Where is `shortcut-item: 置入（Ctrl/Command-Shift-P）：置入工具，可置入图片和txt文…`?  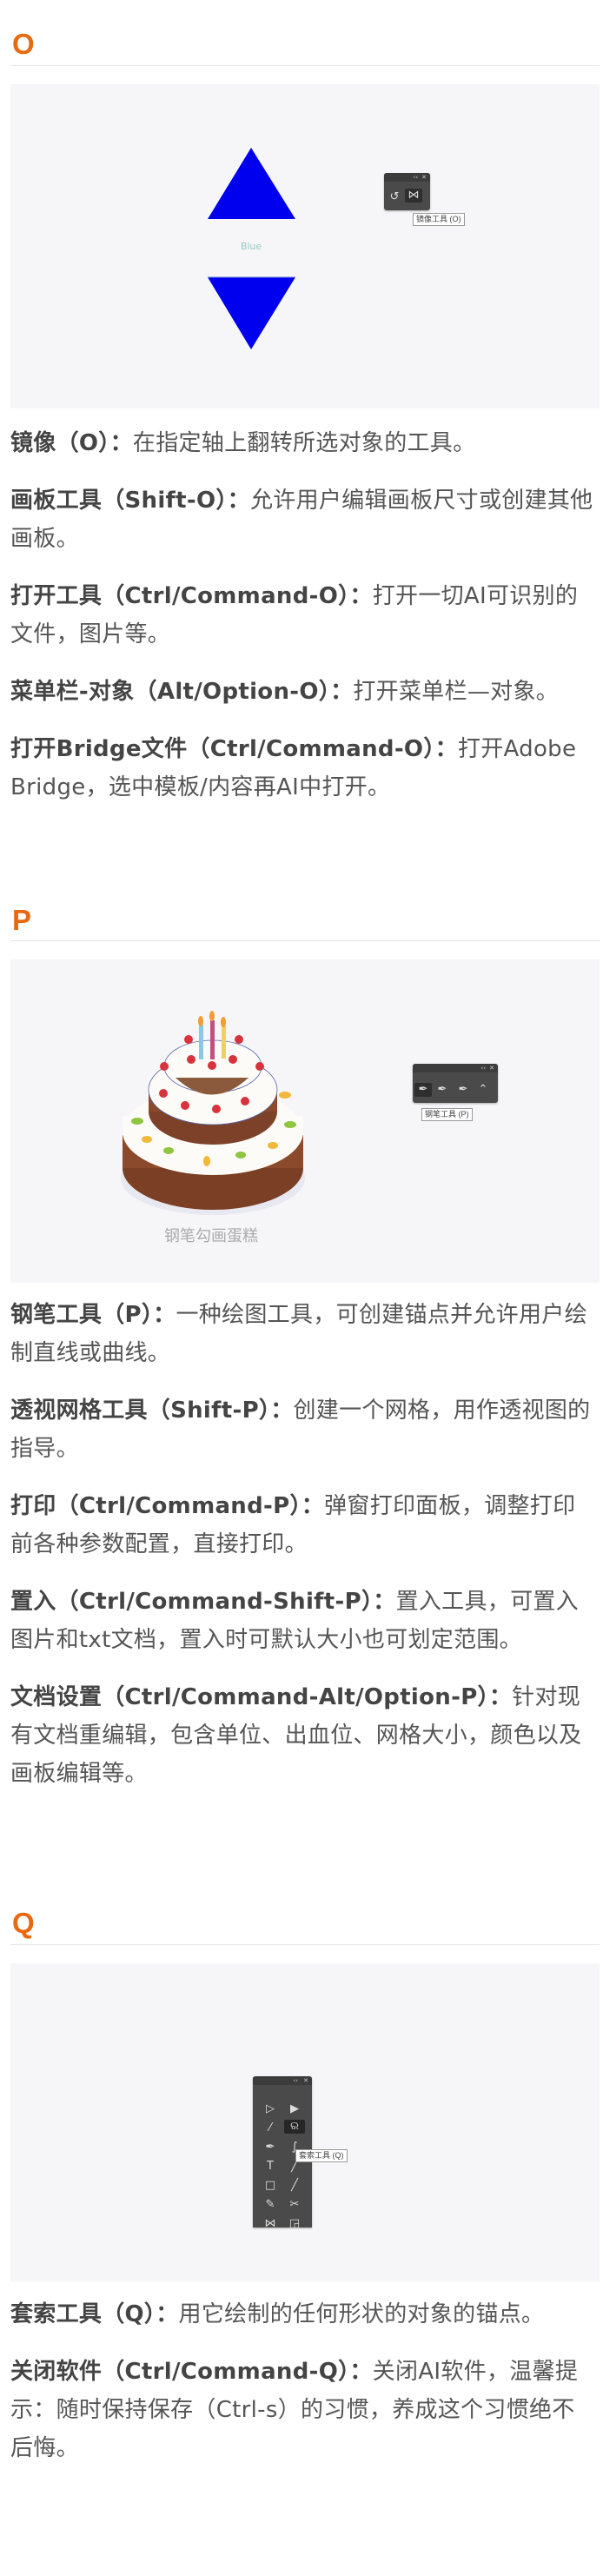 shortcut-item: 置入（Ctrl/Command-Shift-P）：置入工具，可置入图片和txt文… is located at coordinates (302, 1621).